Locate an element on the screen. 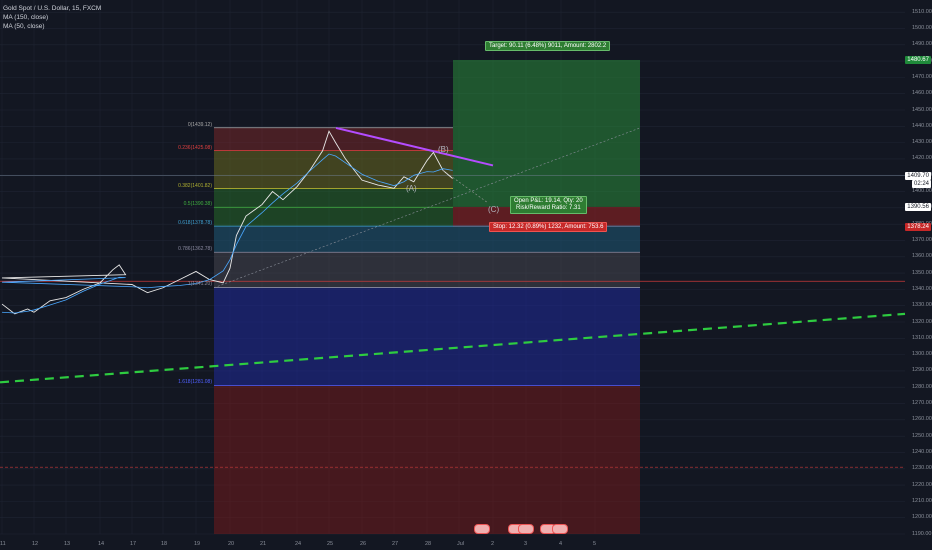  price-tick-label: 1200.00 is located at coordinates (922, 517).